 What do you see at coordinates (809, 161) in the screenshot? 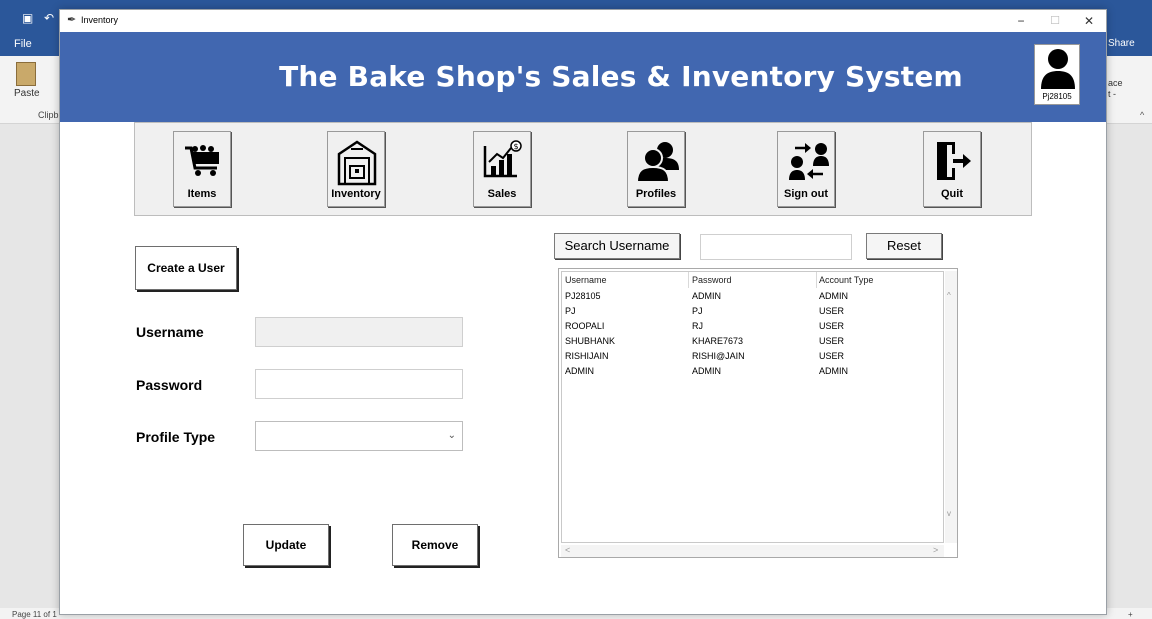
I see `switch-user-icon` at bounding box center [809, 161].